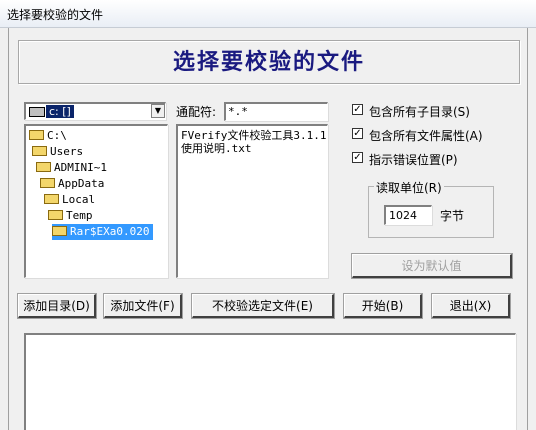 The height and width of the screenshot is (430, 536). I want to click on show-error-pos-label: 指示错误位置(P), so click(413, 160).